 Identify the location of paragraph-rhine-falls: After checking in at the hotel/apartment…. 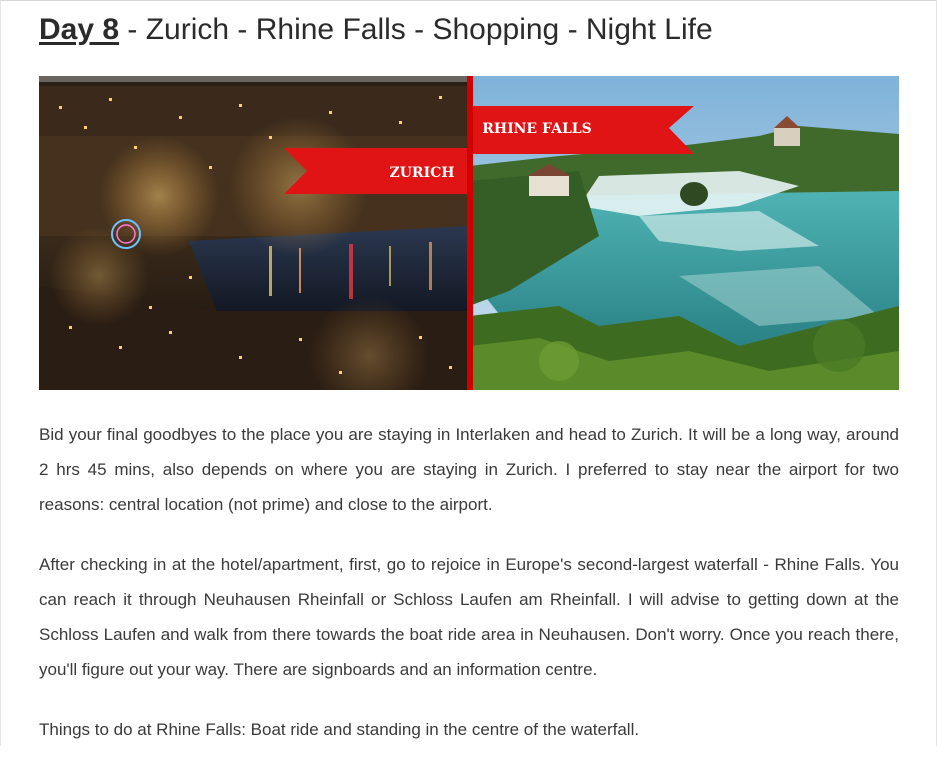
(469, 617).